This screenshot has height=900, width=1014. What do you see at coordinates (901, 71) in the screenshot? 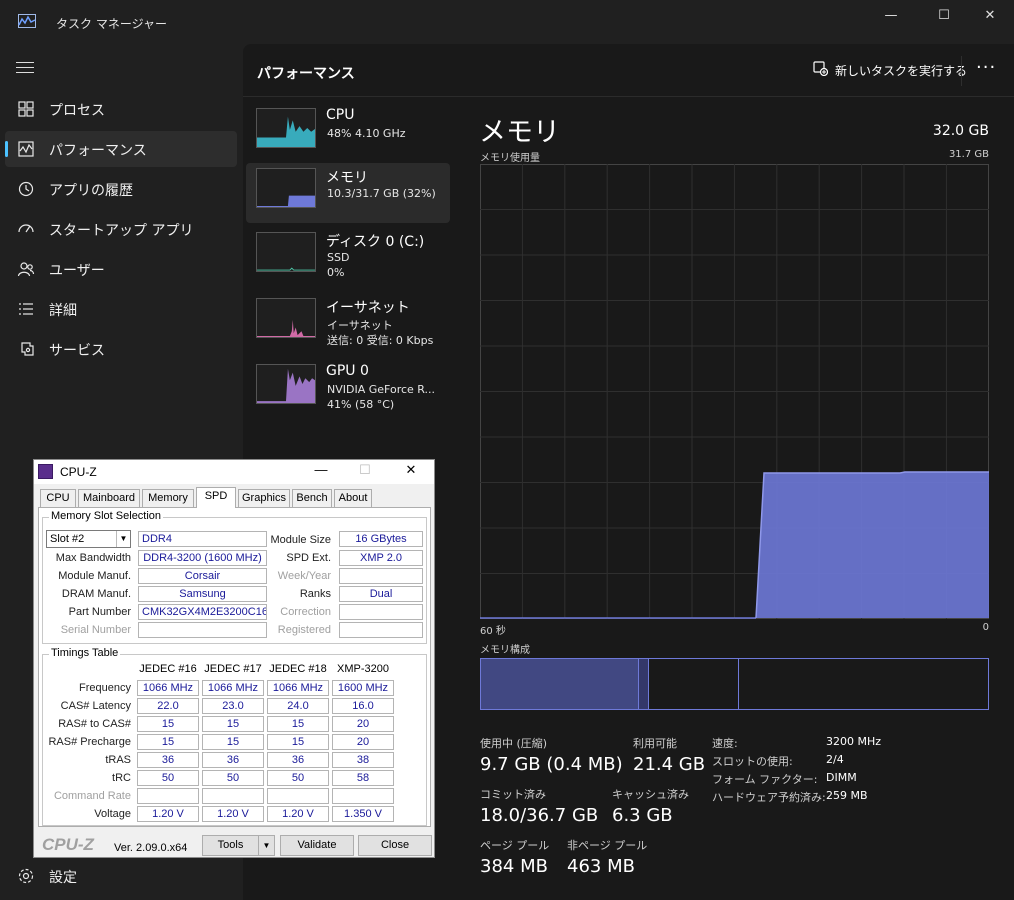
I see `run-task-label: 新しいタスクを実行する` at bounding box center [901, 71].